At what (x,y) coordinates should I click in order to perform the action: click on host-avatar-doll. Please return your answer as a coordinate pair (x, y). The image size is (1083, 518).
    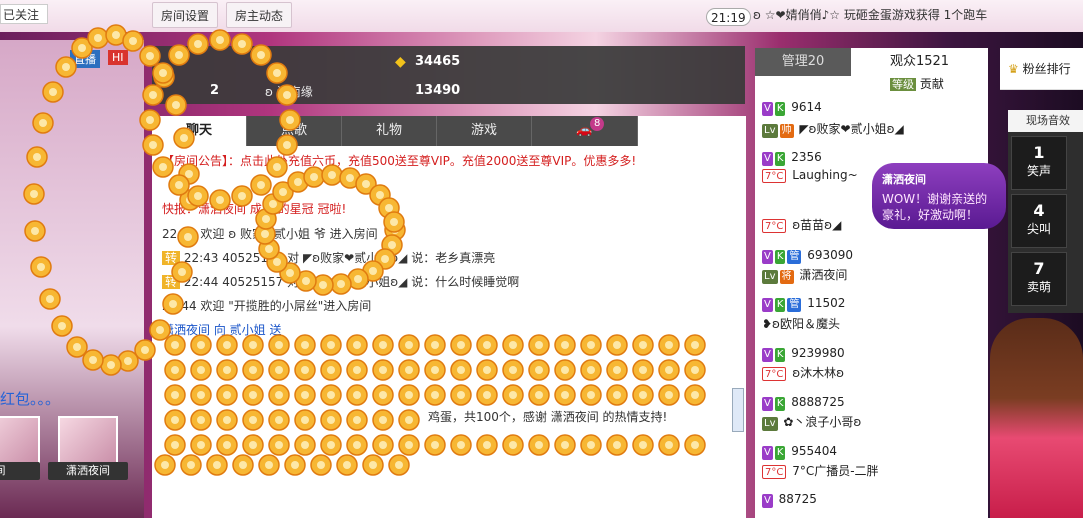
    Looking at the image, I should click on (1036, 418).